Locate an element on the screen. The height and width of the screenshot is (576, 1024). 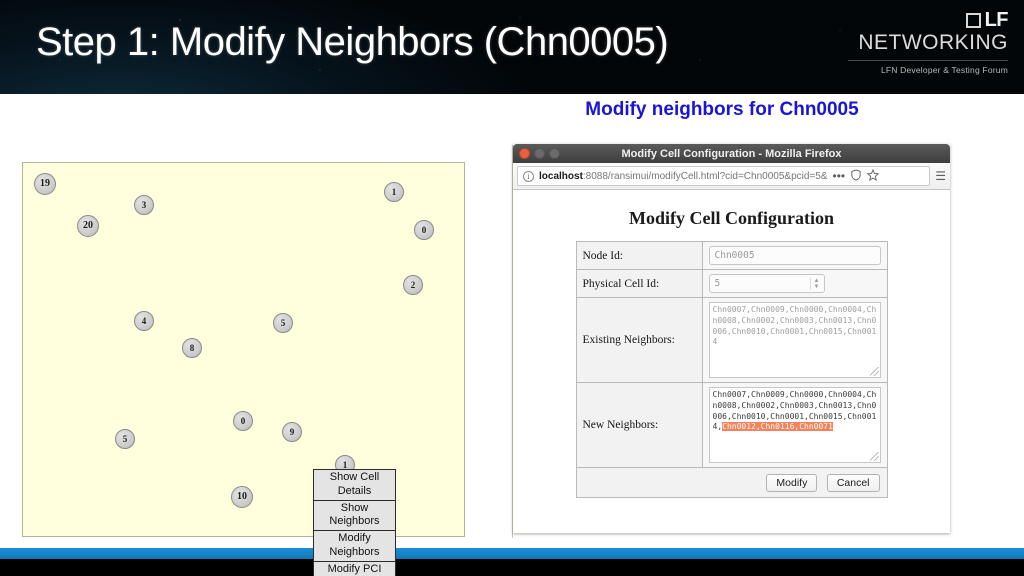
graph-node: 8 is located at coordinates (192, 348).